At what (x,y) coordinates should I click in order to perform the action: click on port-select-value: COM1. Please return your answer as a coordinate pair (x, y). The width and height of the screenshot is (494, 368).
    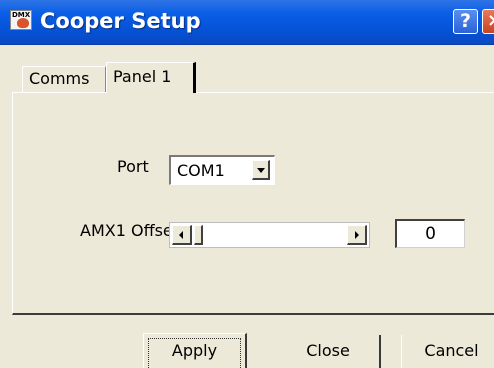
    Looking at the image, I should click on (201, 170).